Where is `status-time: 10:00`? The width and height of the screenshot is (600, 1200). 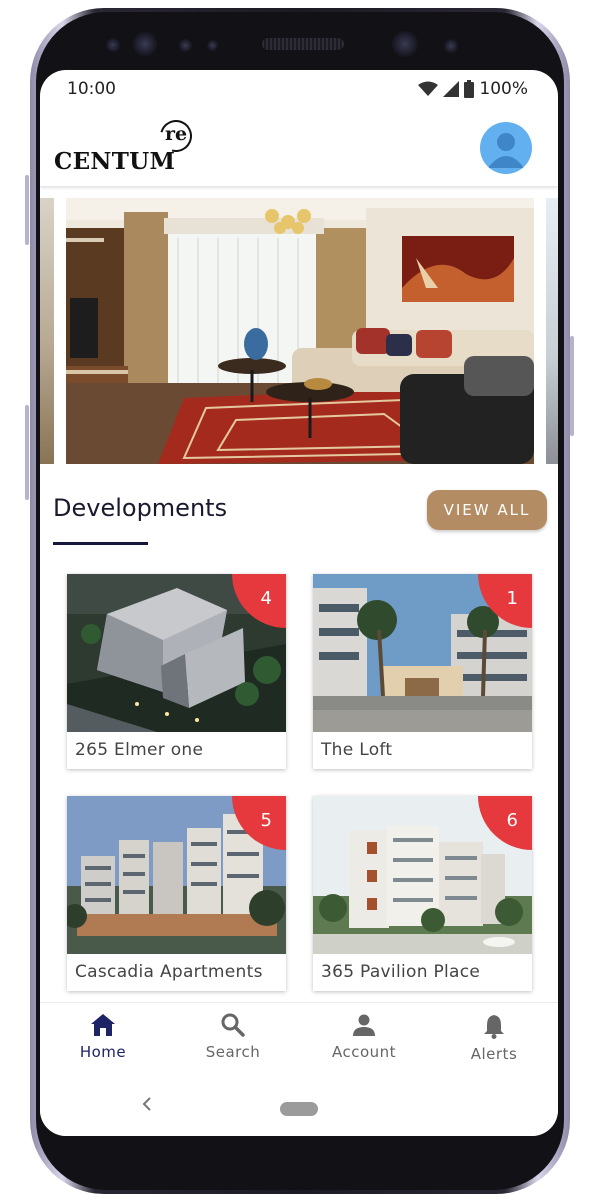 status-time: 10:00 is located at coordinates (91, 89).